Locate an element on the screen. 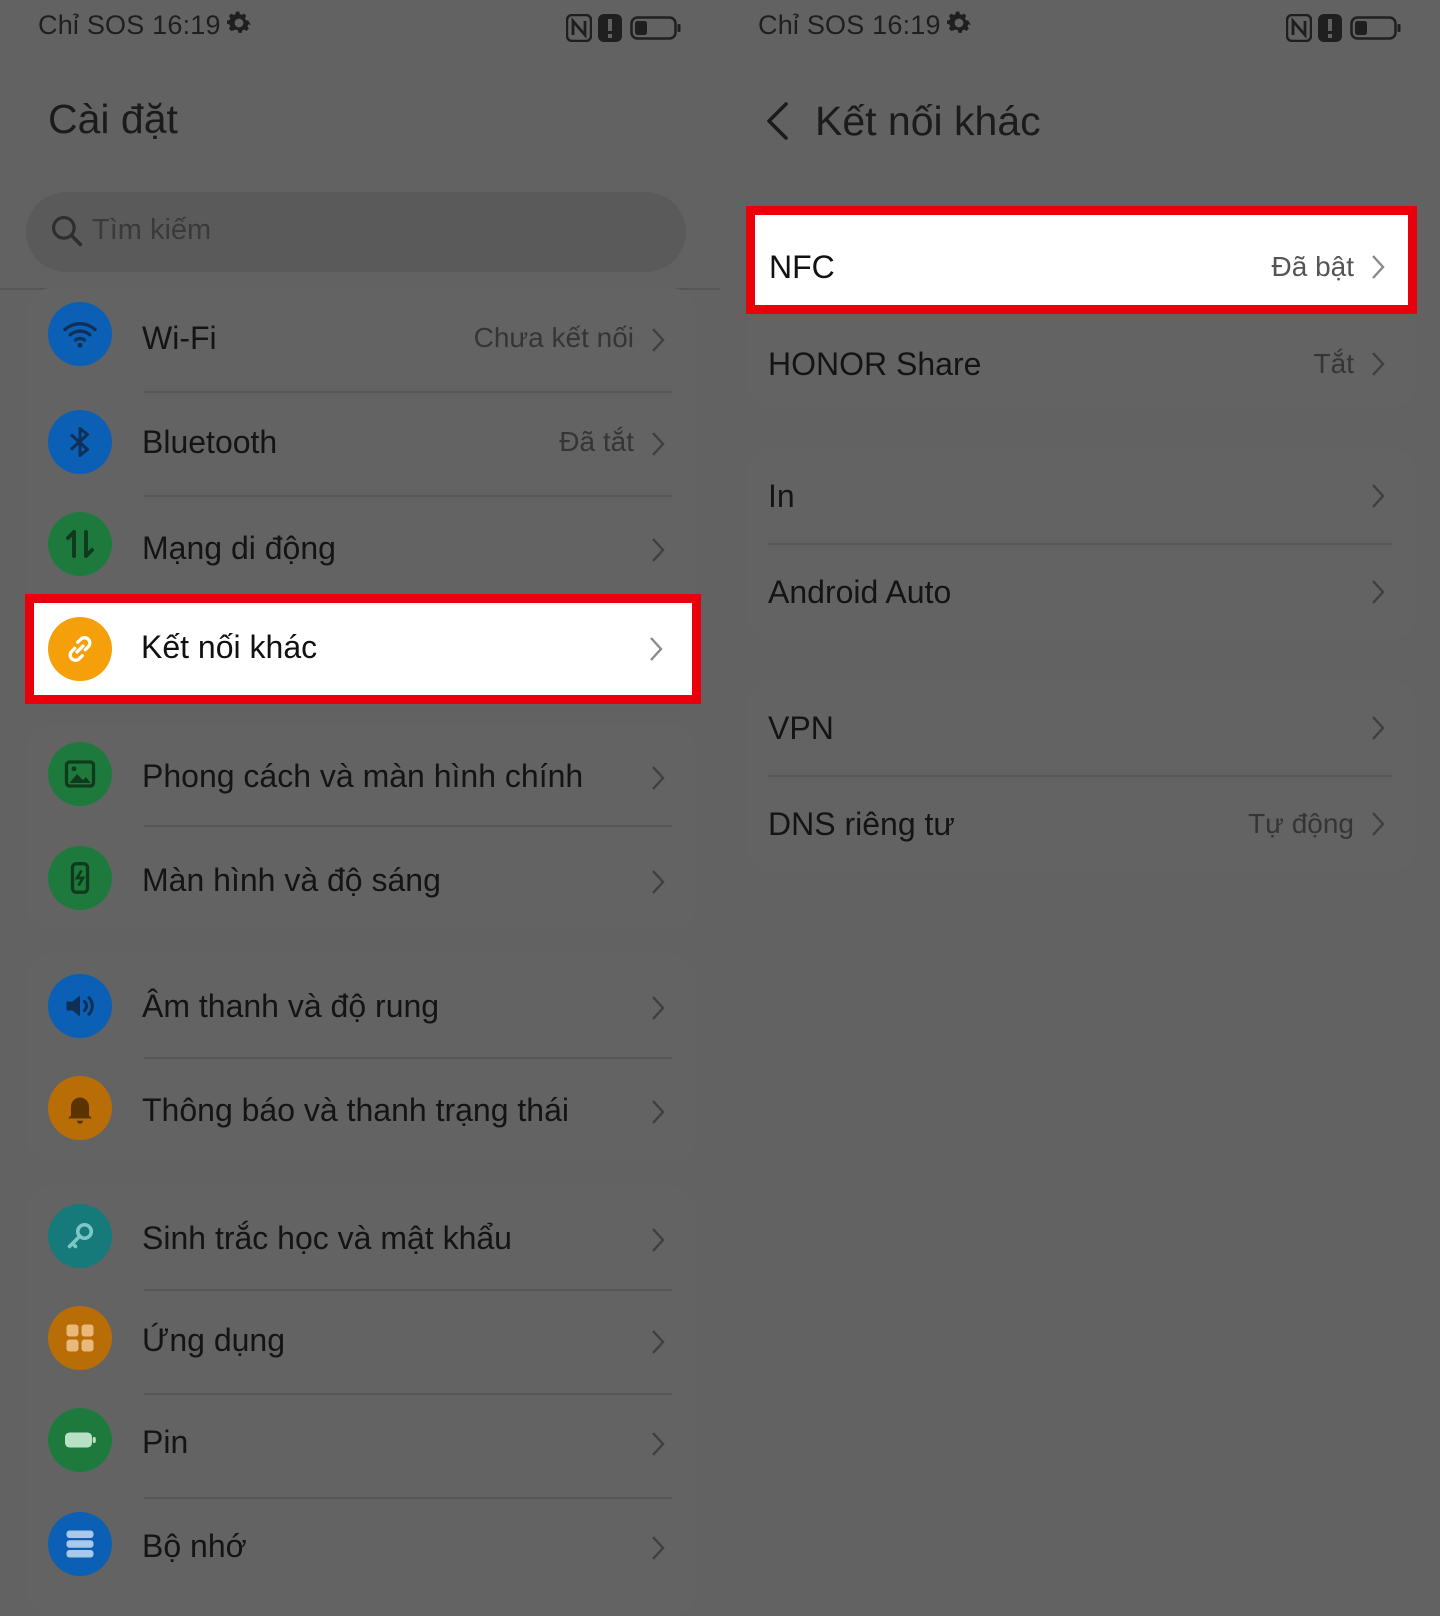 Image resolution: width=1440 pixels, height=1616 pixels. settings-item-label: Pin is located at coordinates (165, 1442).